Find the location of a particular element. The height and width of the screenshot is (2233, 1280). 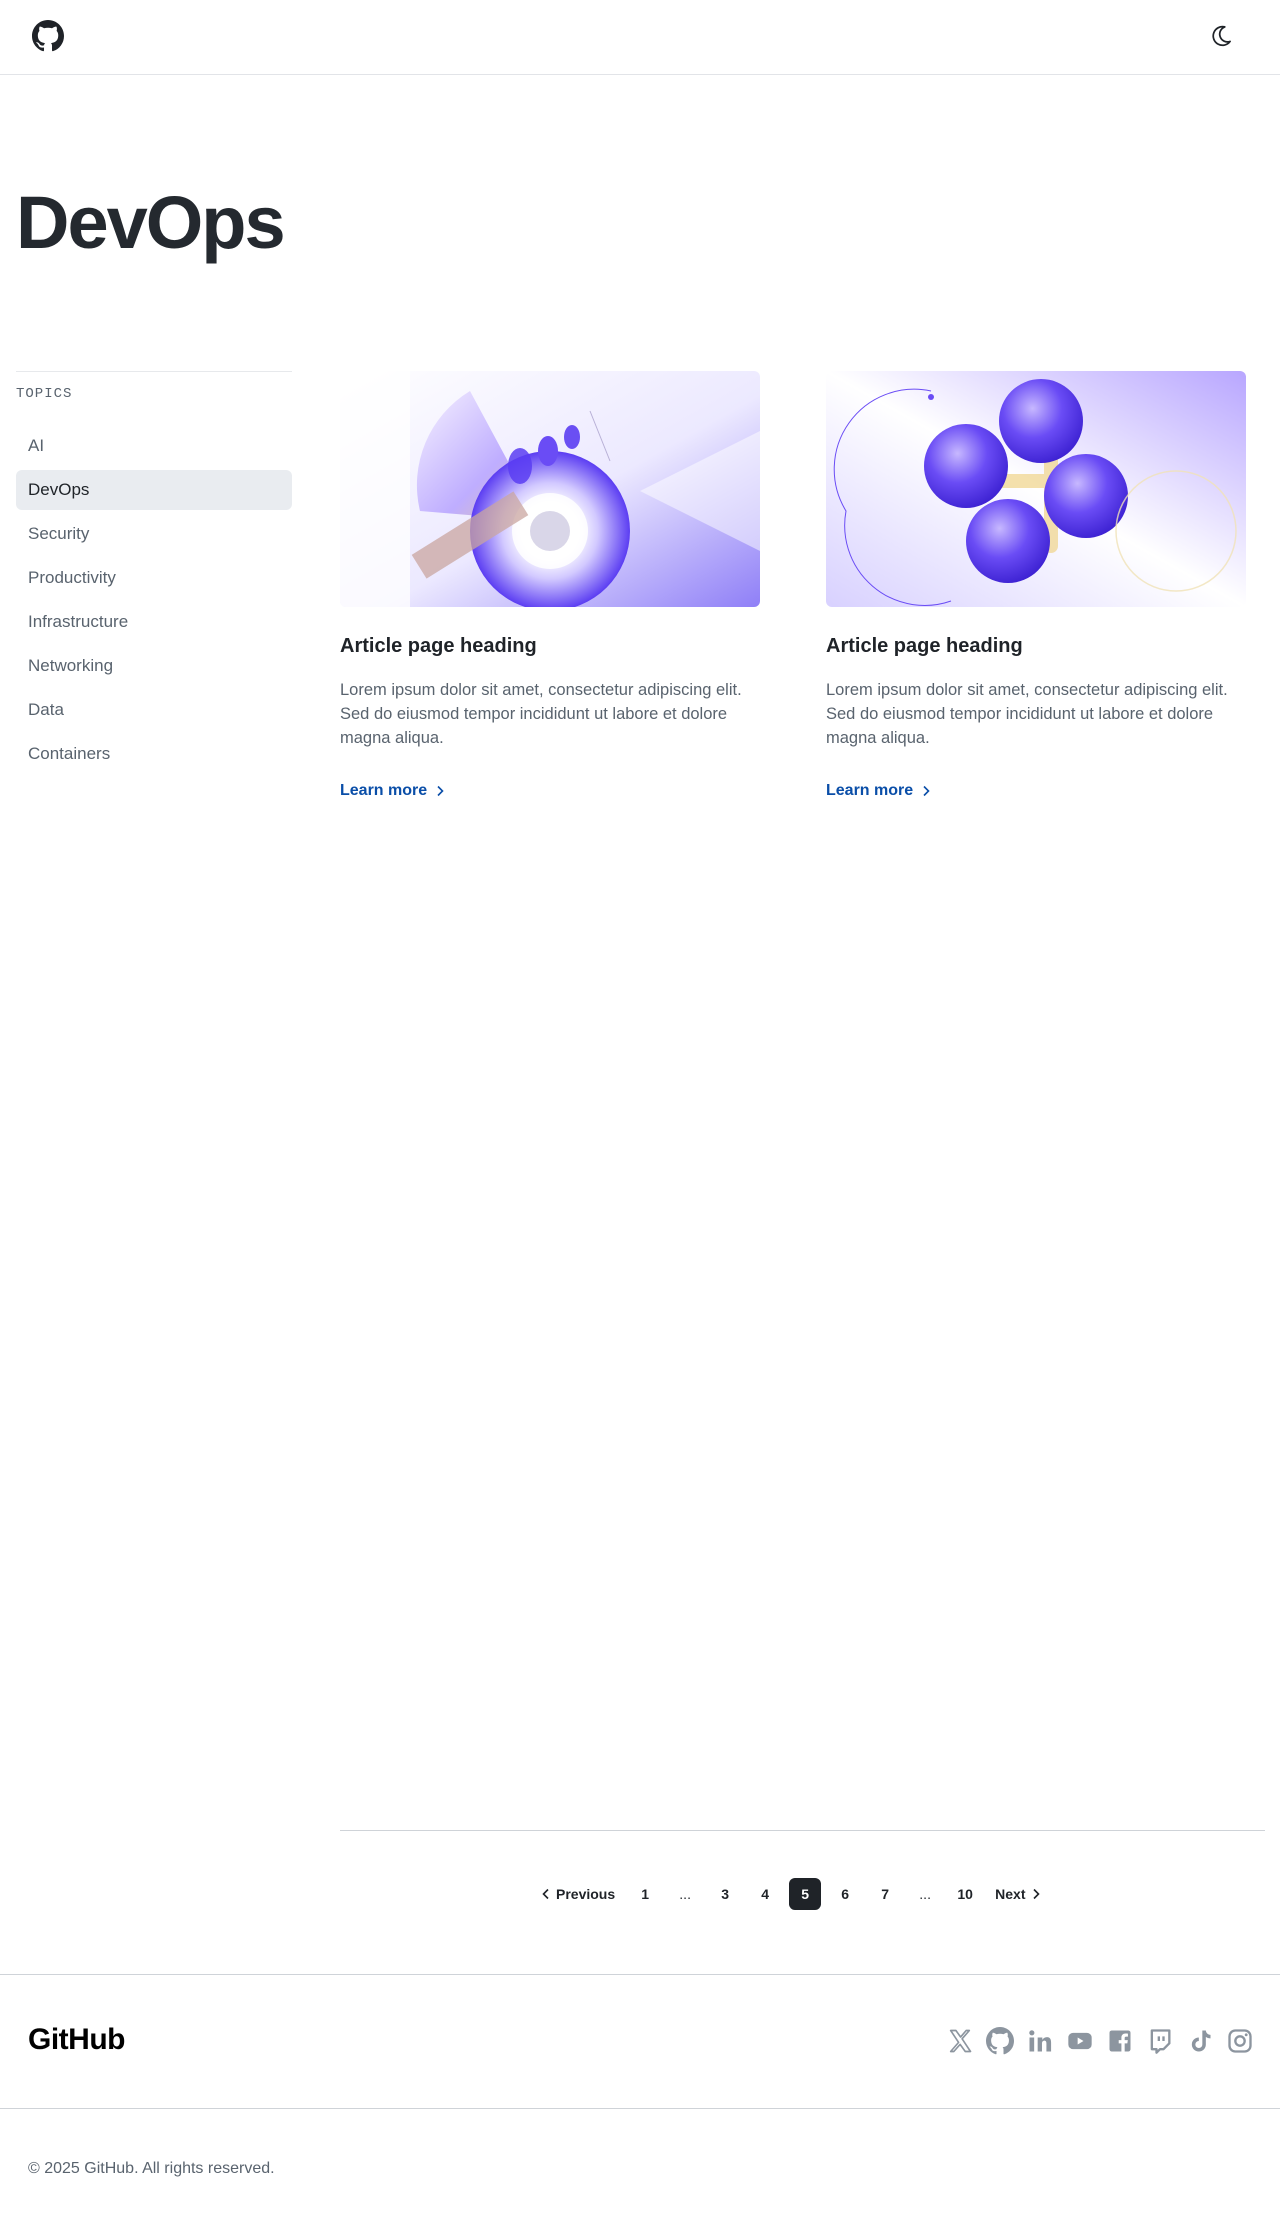

next-label: Next is located at coordinates (1010, 1894).